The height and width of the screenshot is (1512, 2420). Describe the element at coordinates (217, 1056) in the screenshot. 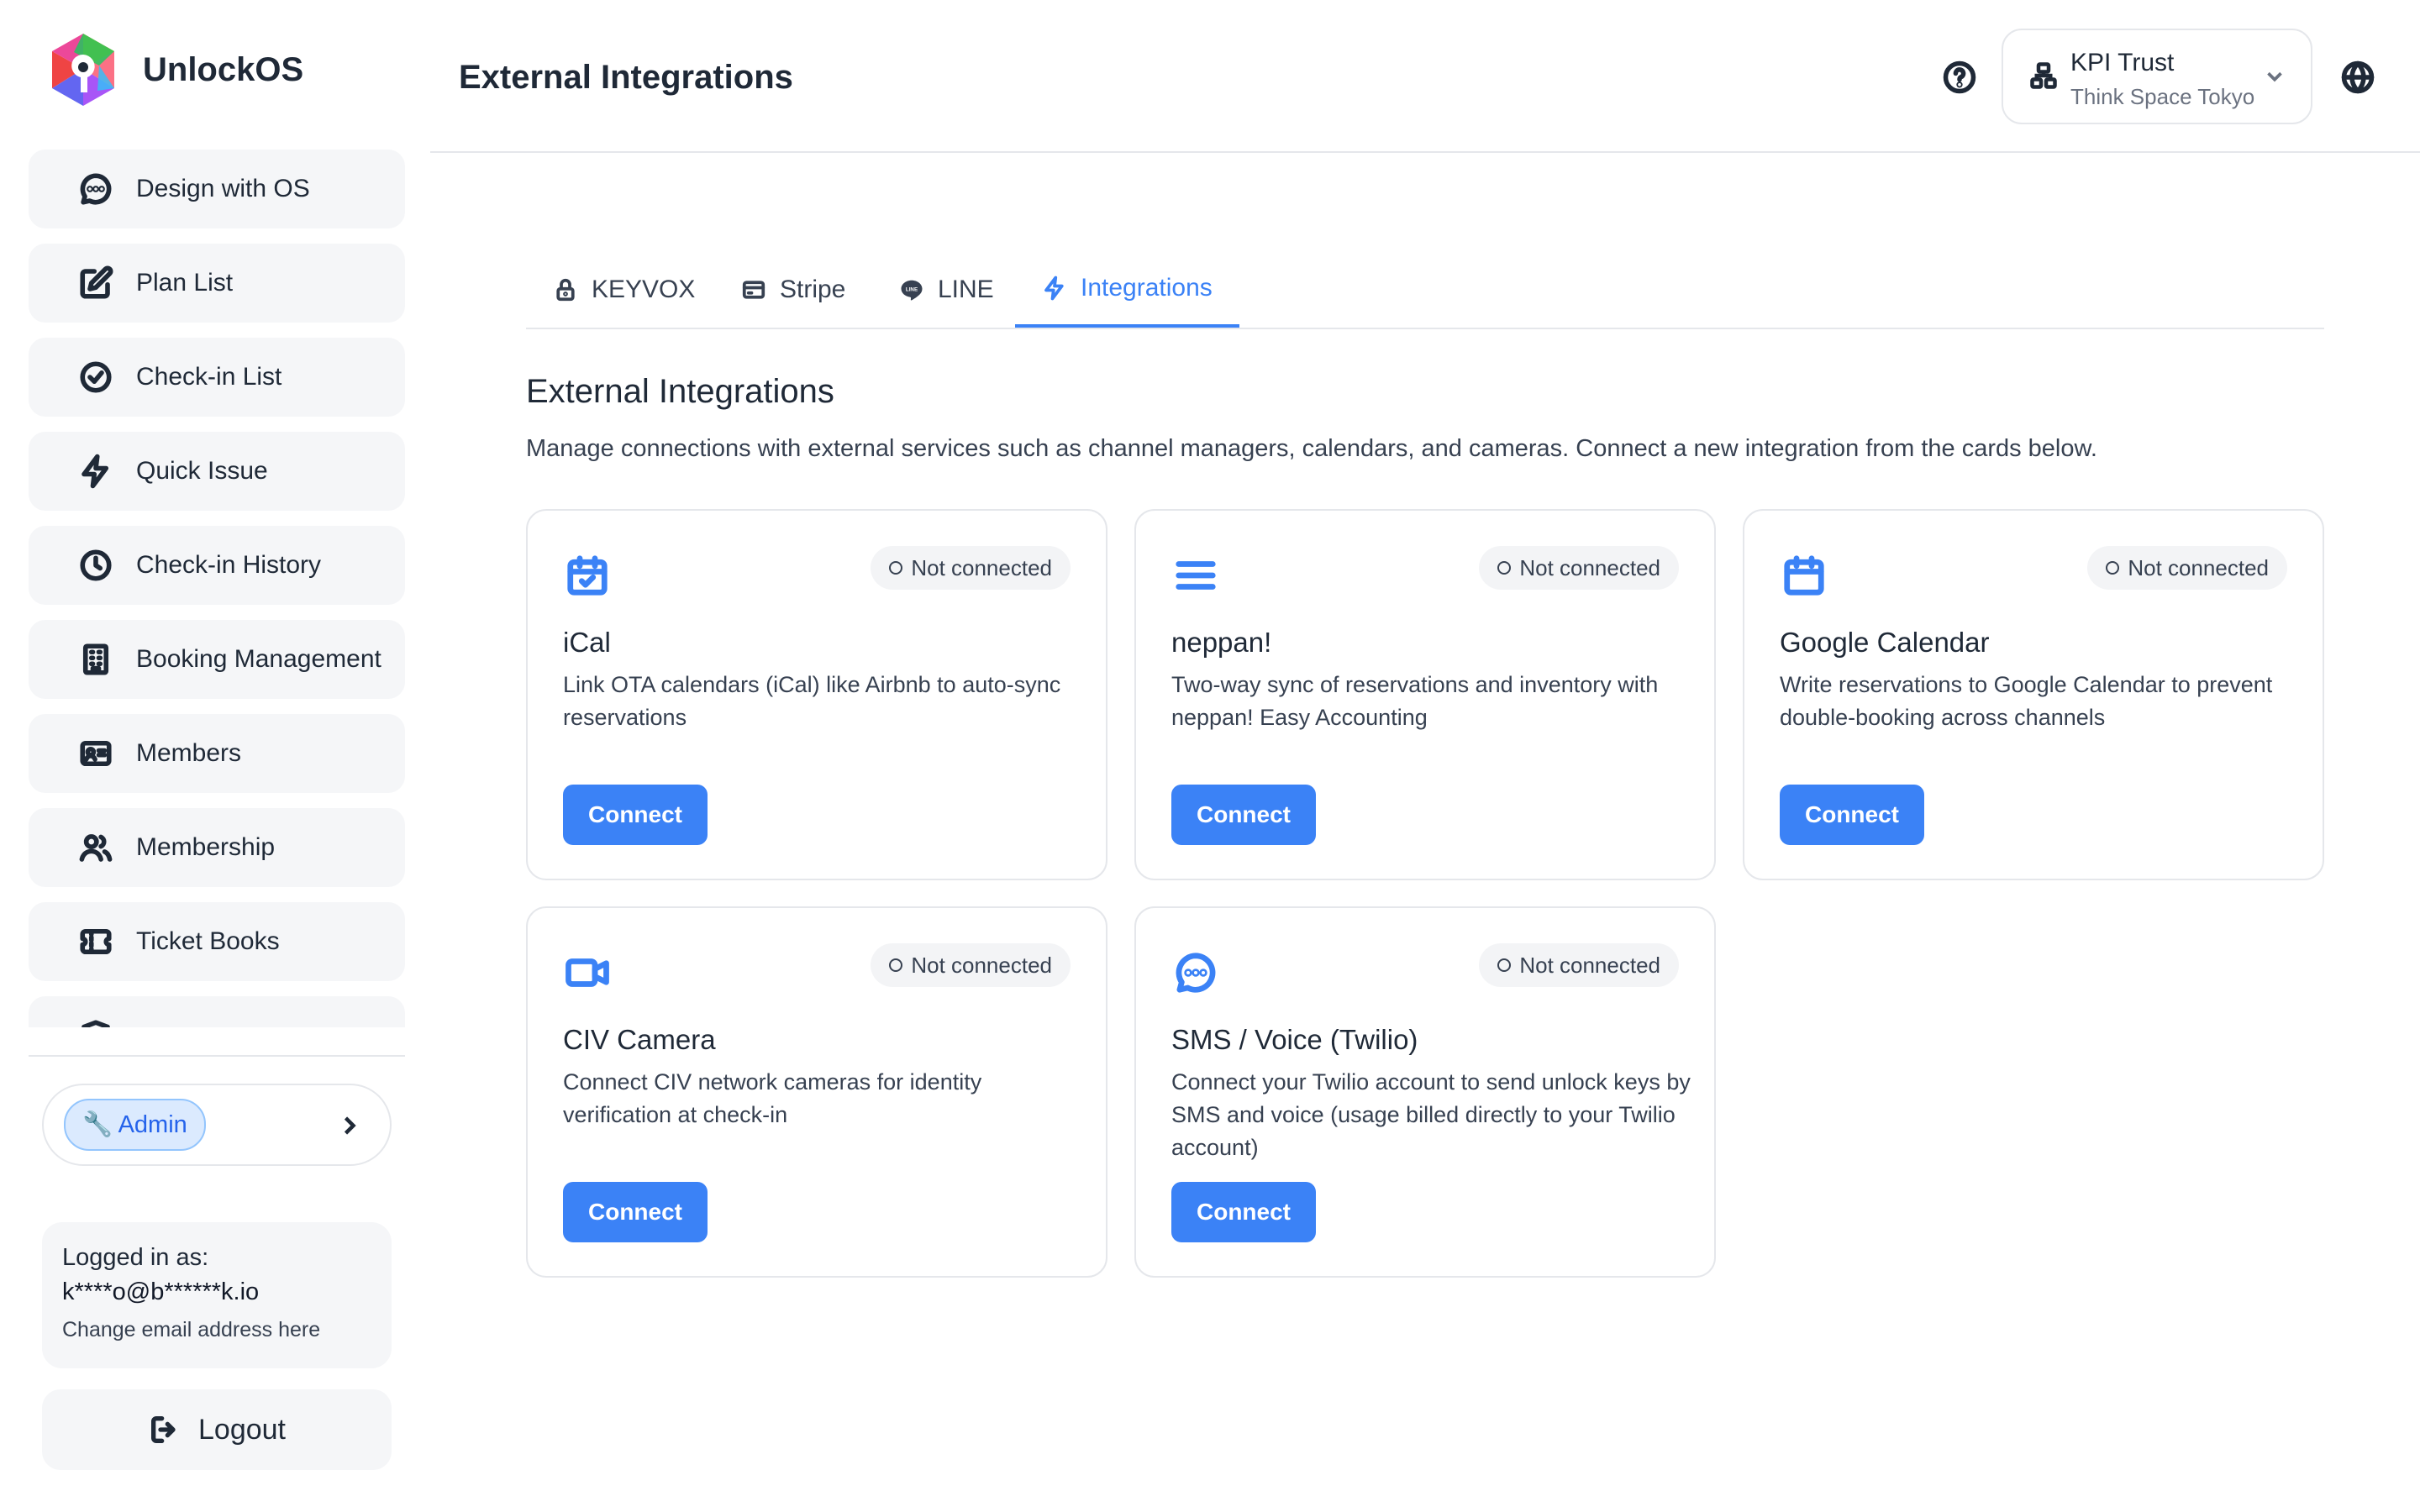

I see `sidebar-divider` at that location.